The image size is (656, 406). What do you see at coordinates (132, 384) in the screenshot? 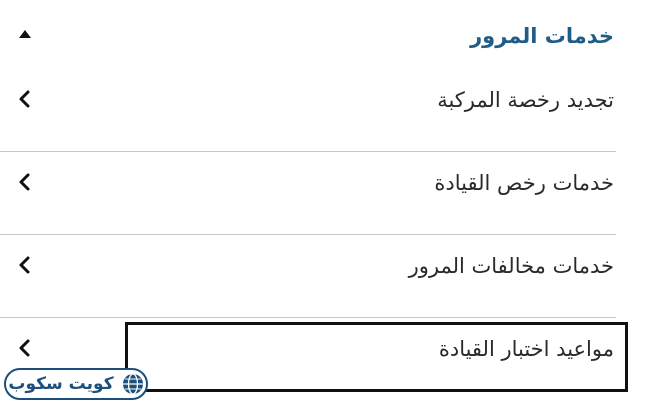
I see `globe-icon` at bounding box center [132, 384].